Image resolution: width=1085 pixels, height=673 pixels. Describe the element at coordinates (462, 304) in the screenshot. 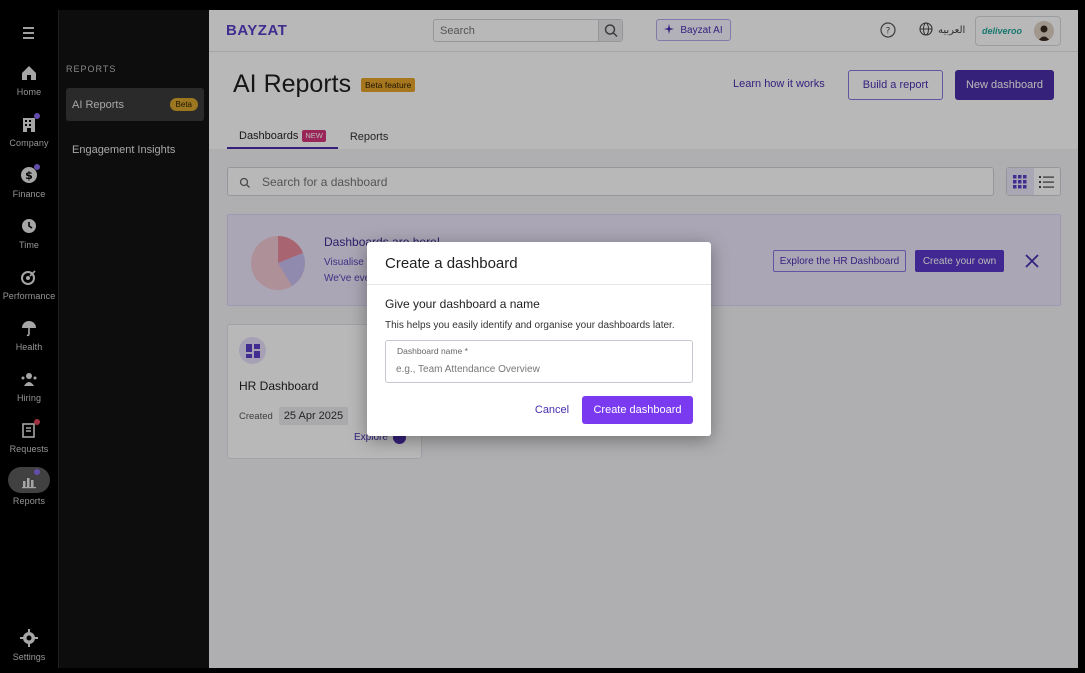

I see `modal-subtitle: Give your dashboard a name` at that location.